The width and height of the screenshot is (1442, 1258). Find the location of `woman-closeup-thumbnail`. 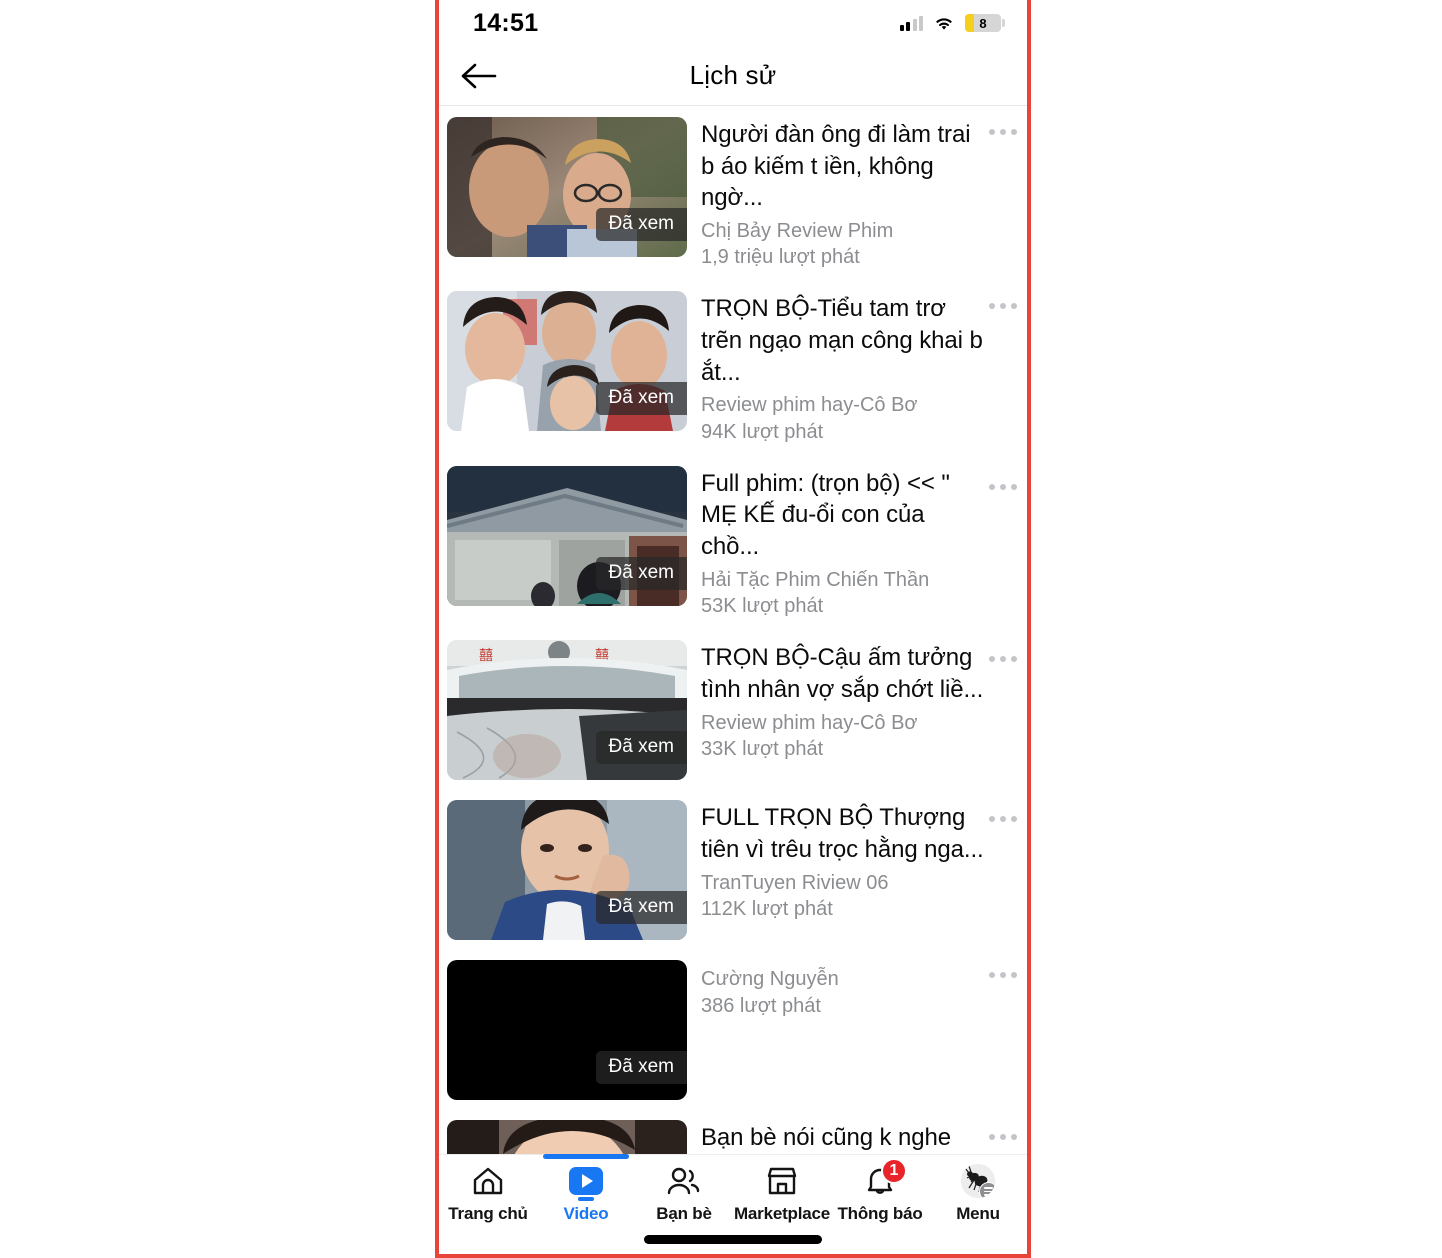

woman-closeup-thumbnail is located at coordinates (567, 1137).